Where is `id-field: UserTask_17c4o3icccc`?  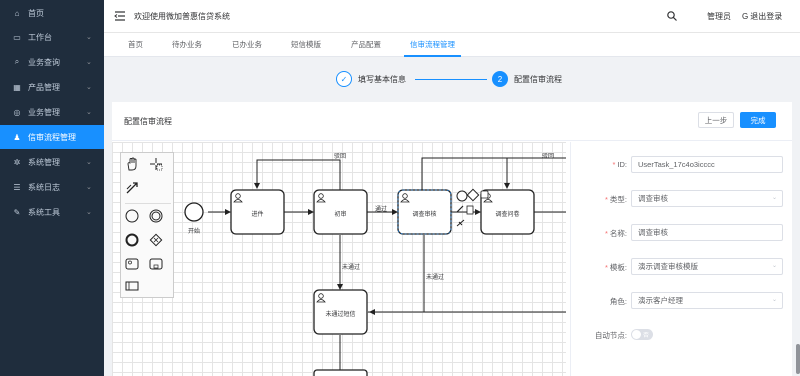
id-field: UserTask_17c4o3icccc is located at coordinates (707, 164).